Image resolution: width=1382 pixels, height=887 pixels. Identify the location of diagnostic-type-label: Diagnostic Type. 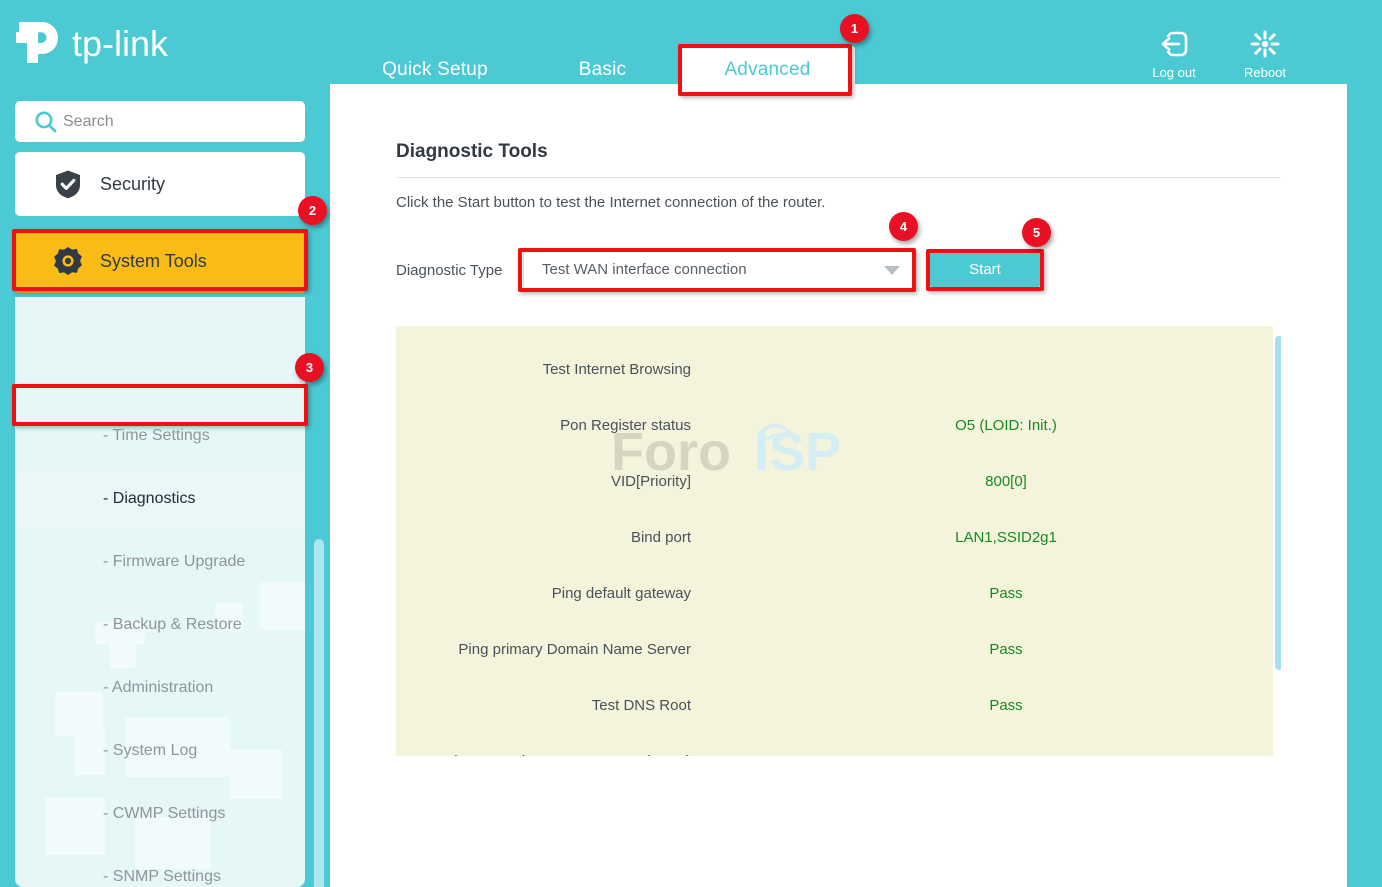
(449, 270).